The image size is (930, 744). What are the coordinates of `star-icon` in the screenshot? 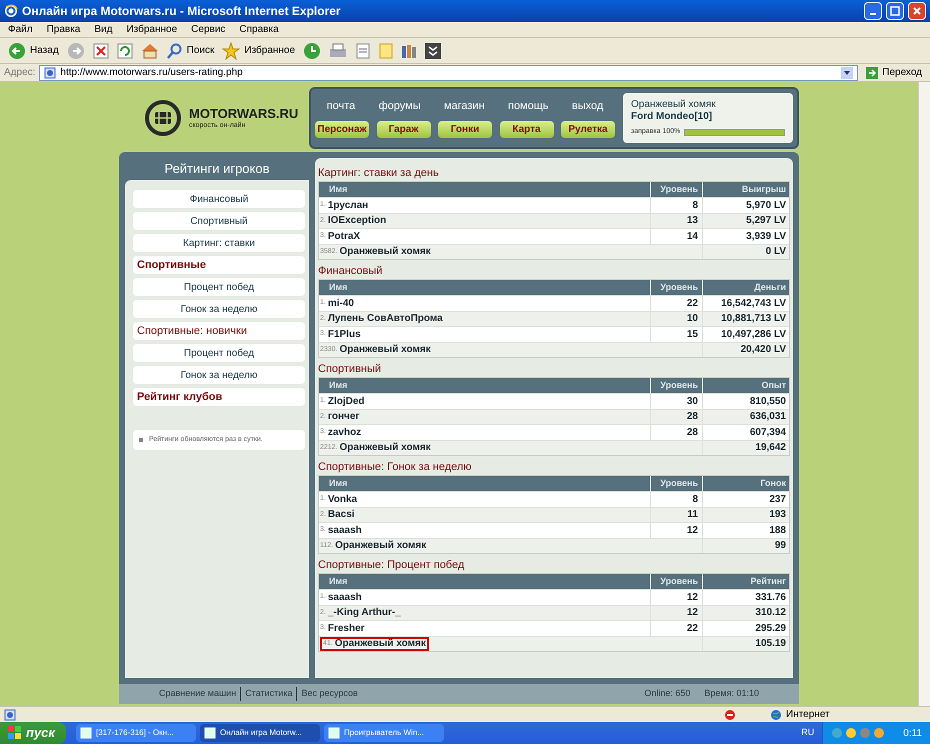 It's located at (231, 51).